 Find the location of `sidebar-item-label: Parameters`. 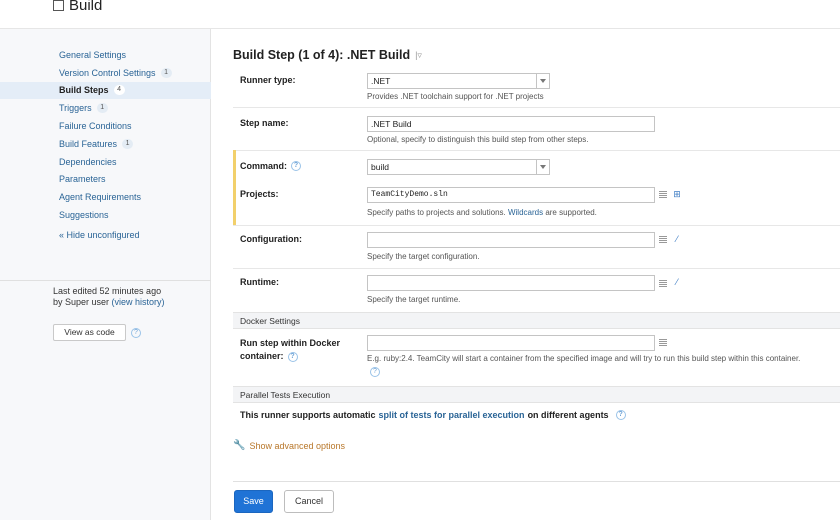

sidebar-item-label: Parameters is located at coordinates (82, 179).